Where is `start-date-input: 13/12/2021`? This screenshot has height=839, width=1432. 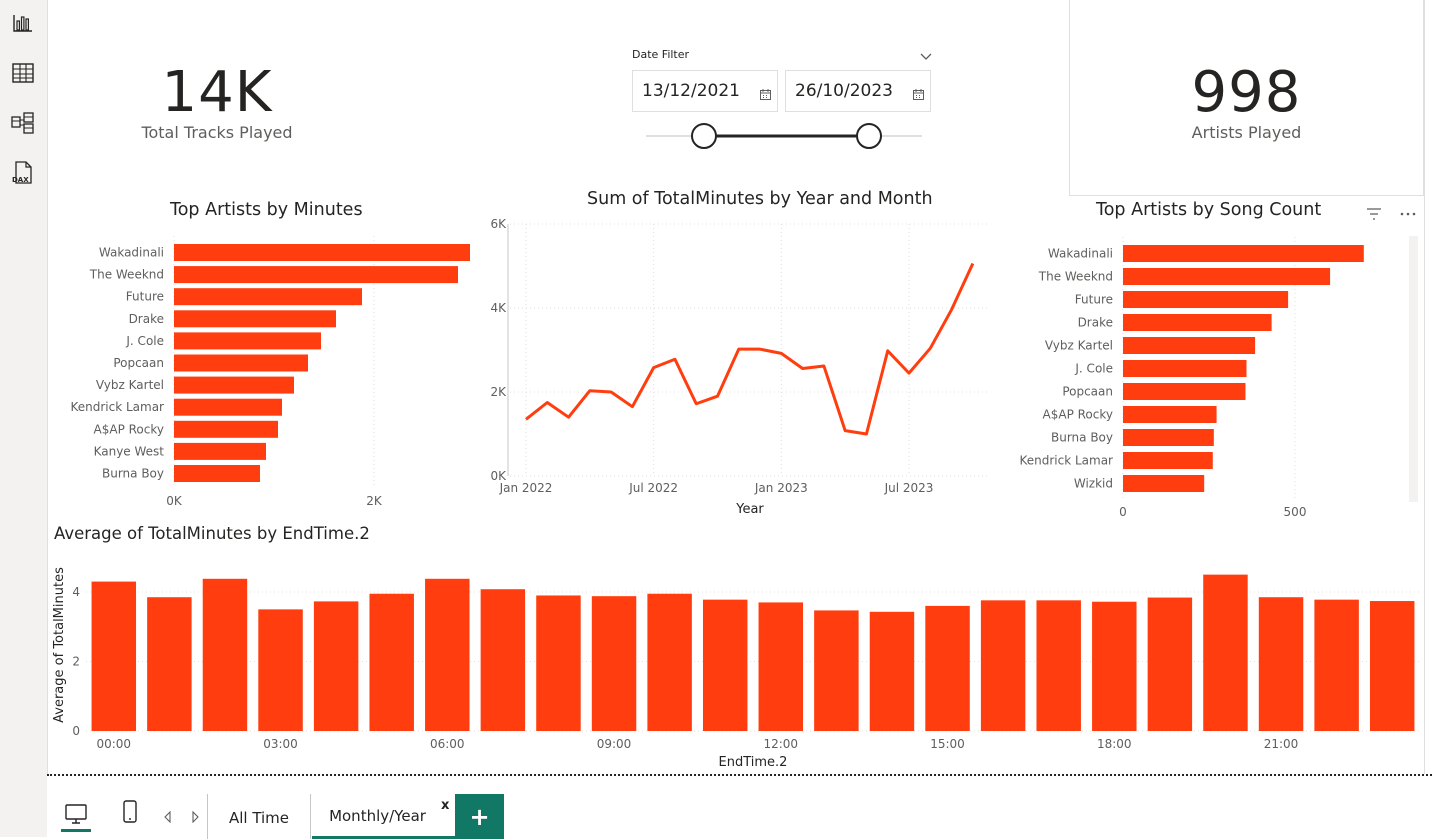
start-date-input: 13/12/2021 is located at coordinates (705, 91).